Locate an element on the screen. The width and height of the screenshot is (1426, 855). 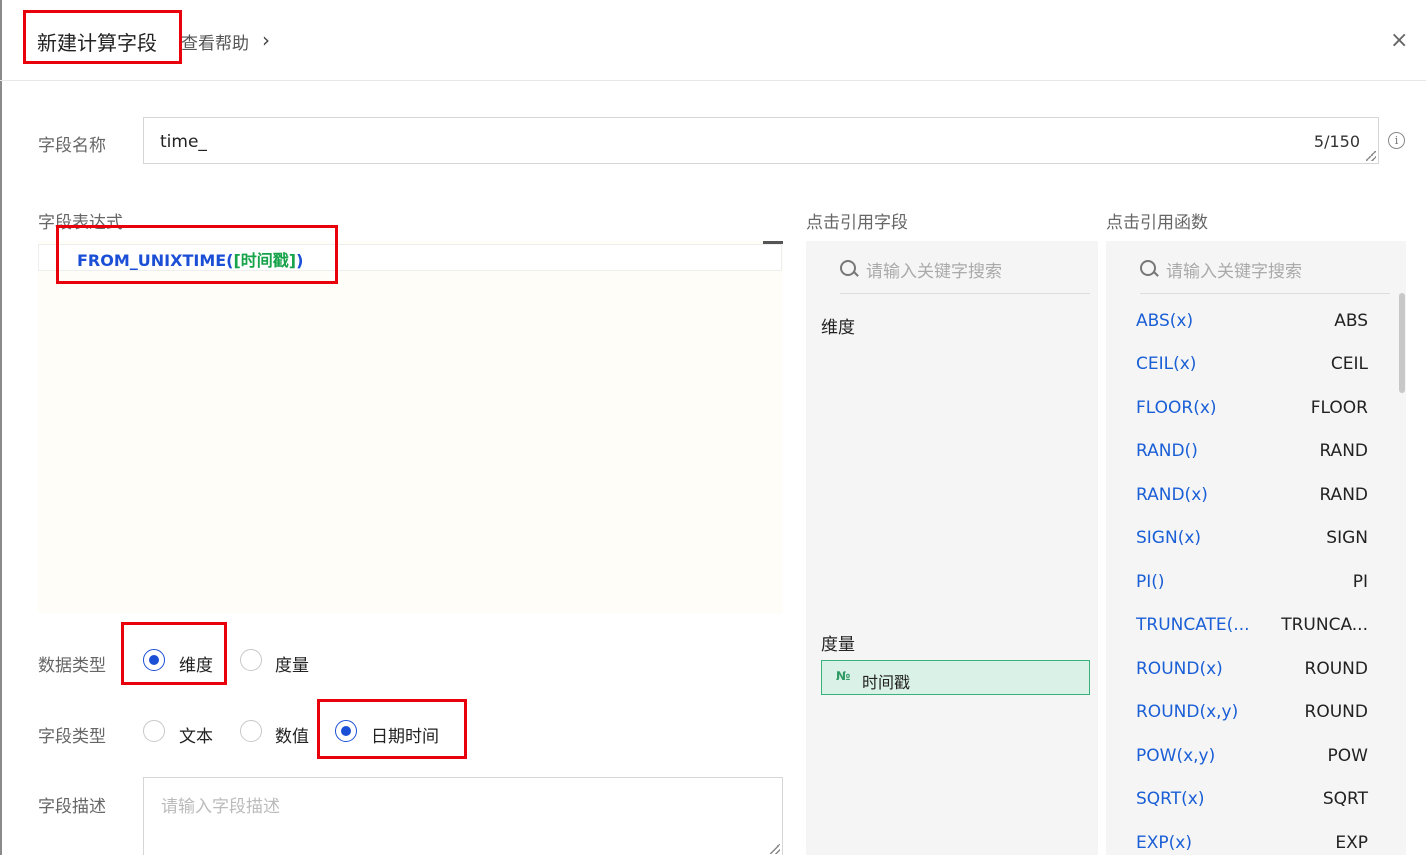
highlight-box-data-type is located at coordinates (174, 653).